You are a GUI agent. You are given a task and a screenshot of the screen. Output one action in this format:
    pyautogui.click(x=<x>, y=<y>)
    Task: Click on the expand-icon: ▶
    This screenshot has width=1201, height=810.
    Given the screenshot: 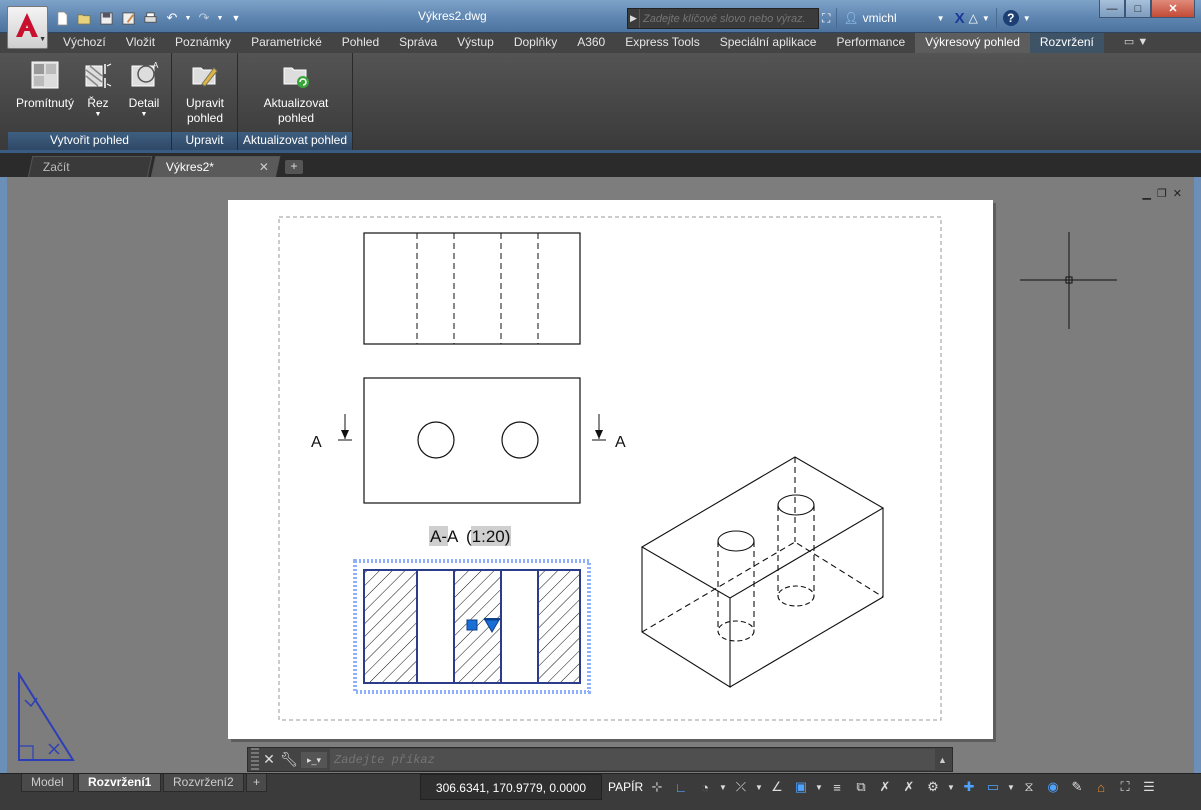 What is the action you would take?
    pyautogui.click(x=634, y=18)
    